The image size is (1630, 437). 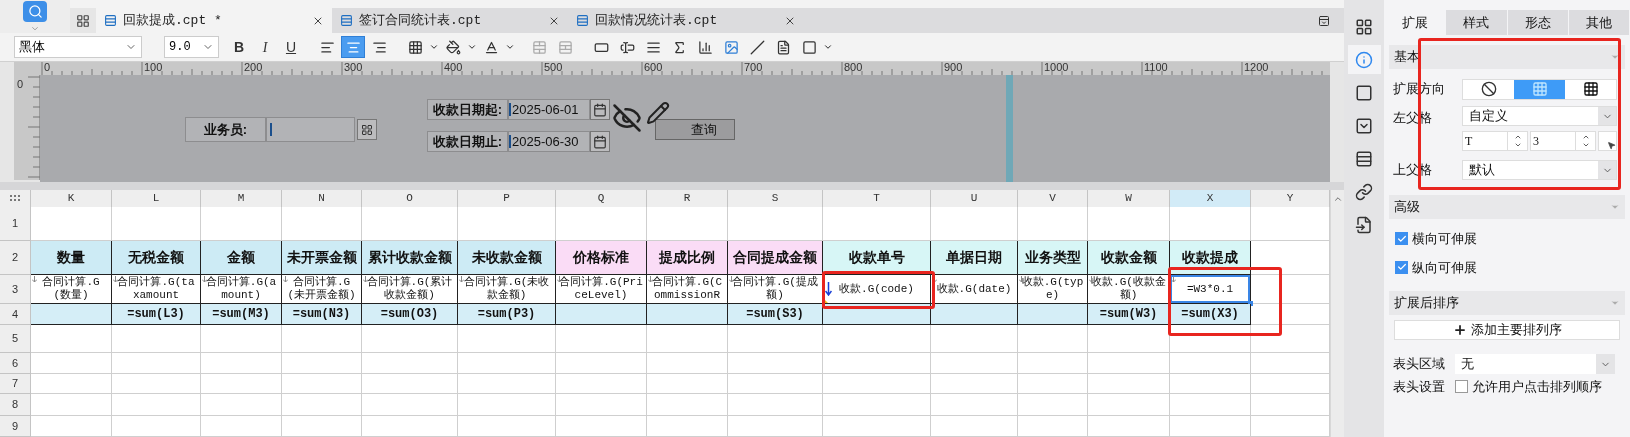 I want to click on scrollbar, so click(x=1337, y=313).